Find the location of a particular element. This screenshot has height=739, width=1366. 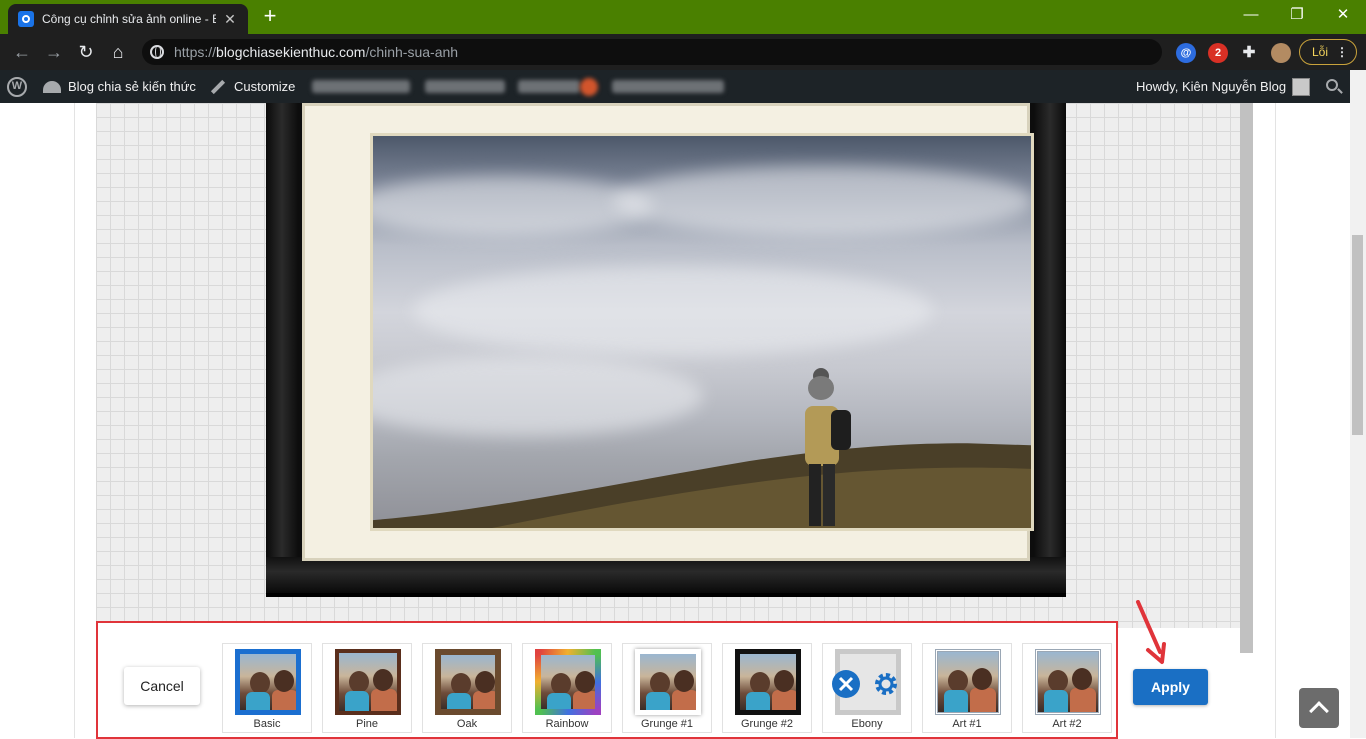

extension-badge-icon: 2 is located at coordinates (1218, 53).